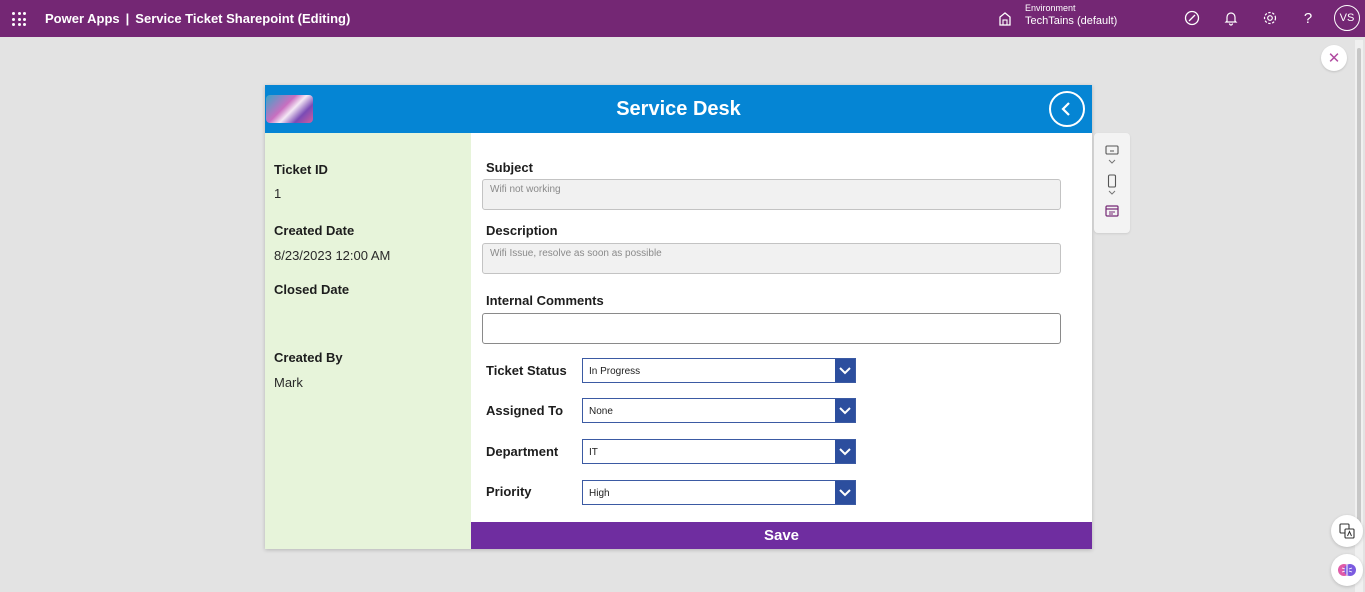 The image size is (1365, 592). What do you see at coordinates (522, 230) in the screenshot?
I see `description-label: Description` at bounding box center [522, 230].